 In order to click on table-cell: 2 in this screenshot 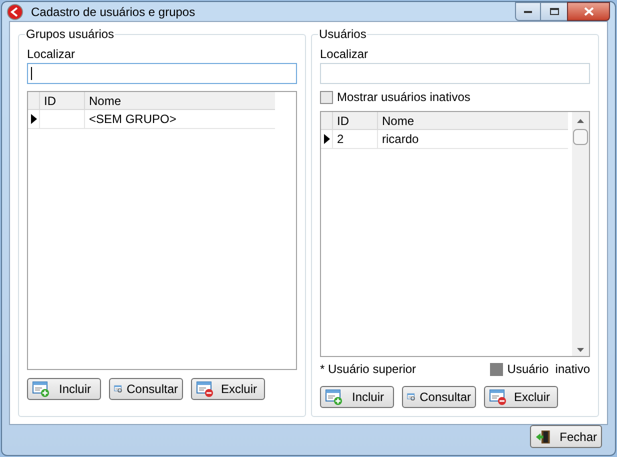, I will do `click(354, 139)`.